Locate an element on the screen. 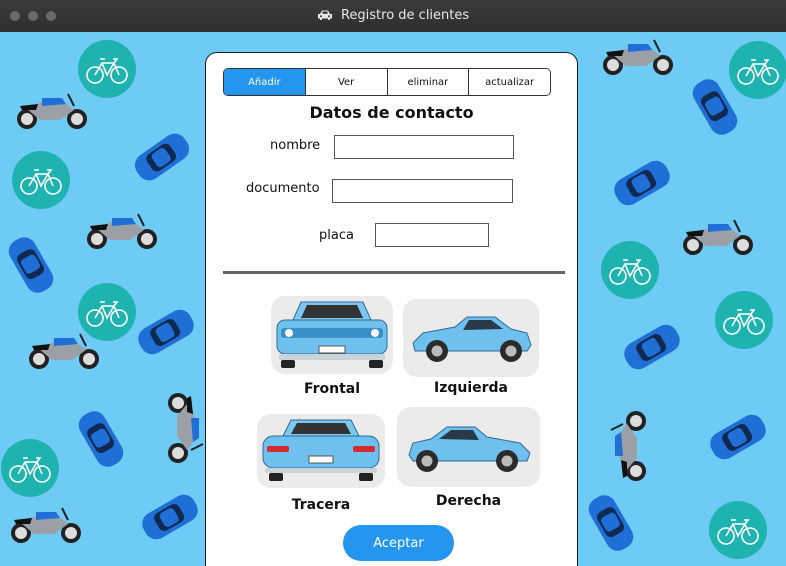 Image resolution: width=786 pixels, height=566 pixels. tab-bar: Añadir Ver eliminar actualizar is located at coordinates (387, 82).